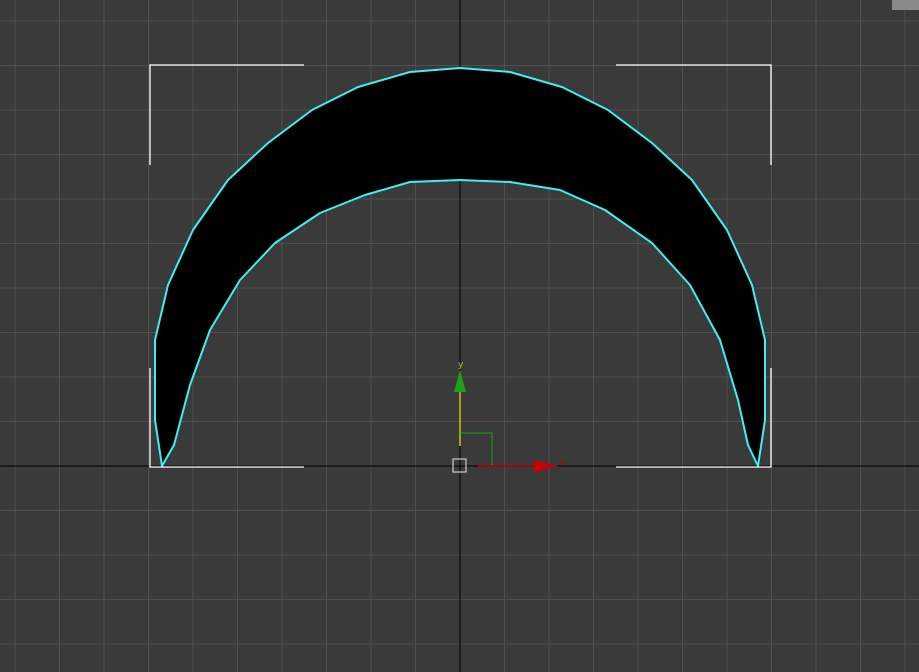  I want to click on gizmo-x-arrow, so click(546, 466).